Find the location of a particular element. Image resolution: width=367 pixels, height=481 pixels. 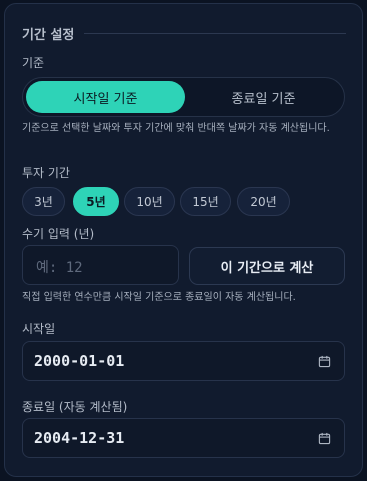

end-date-value: 2004-12-31 is located at coordinates (79, 438).